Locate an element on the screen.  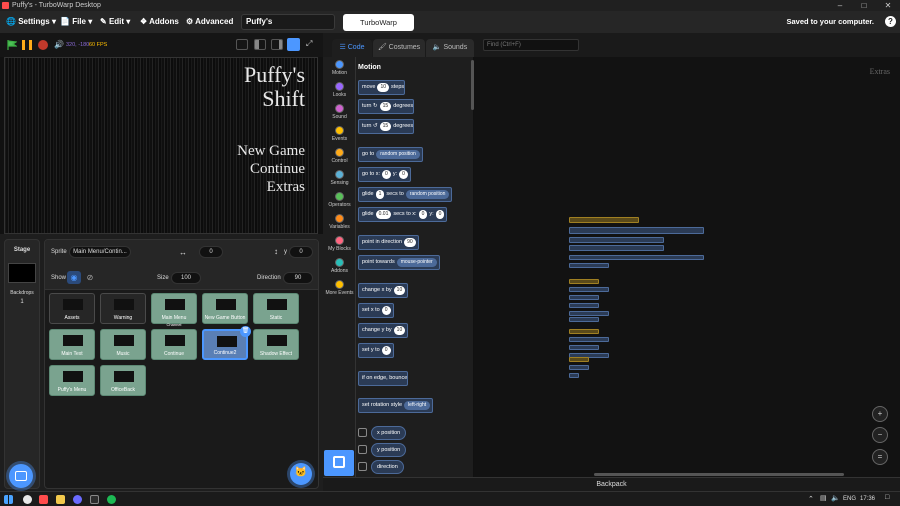
settings-menu: 🌐 Settings ▾ is located at coordinates (31, 22).